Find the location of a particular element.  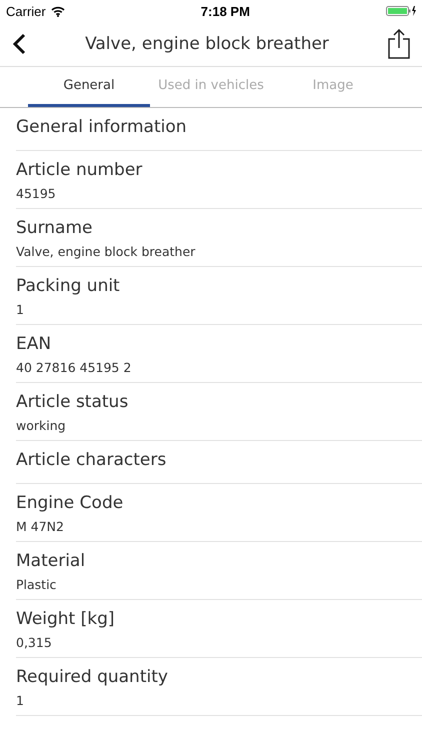

section-header: Article characters is located at coordinates (92, 460).